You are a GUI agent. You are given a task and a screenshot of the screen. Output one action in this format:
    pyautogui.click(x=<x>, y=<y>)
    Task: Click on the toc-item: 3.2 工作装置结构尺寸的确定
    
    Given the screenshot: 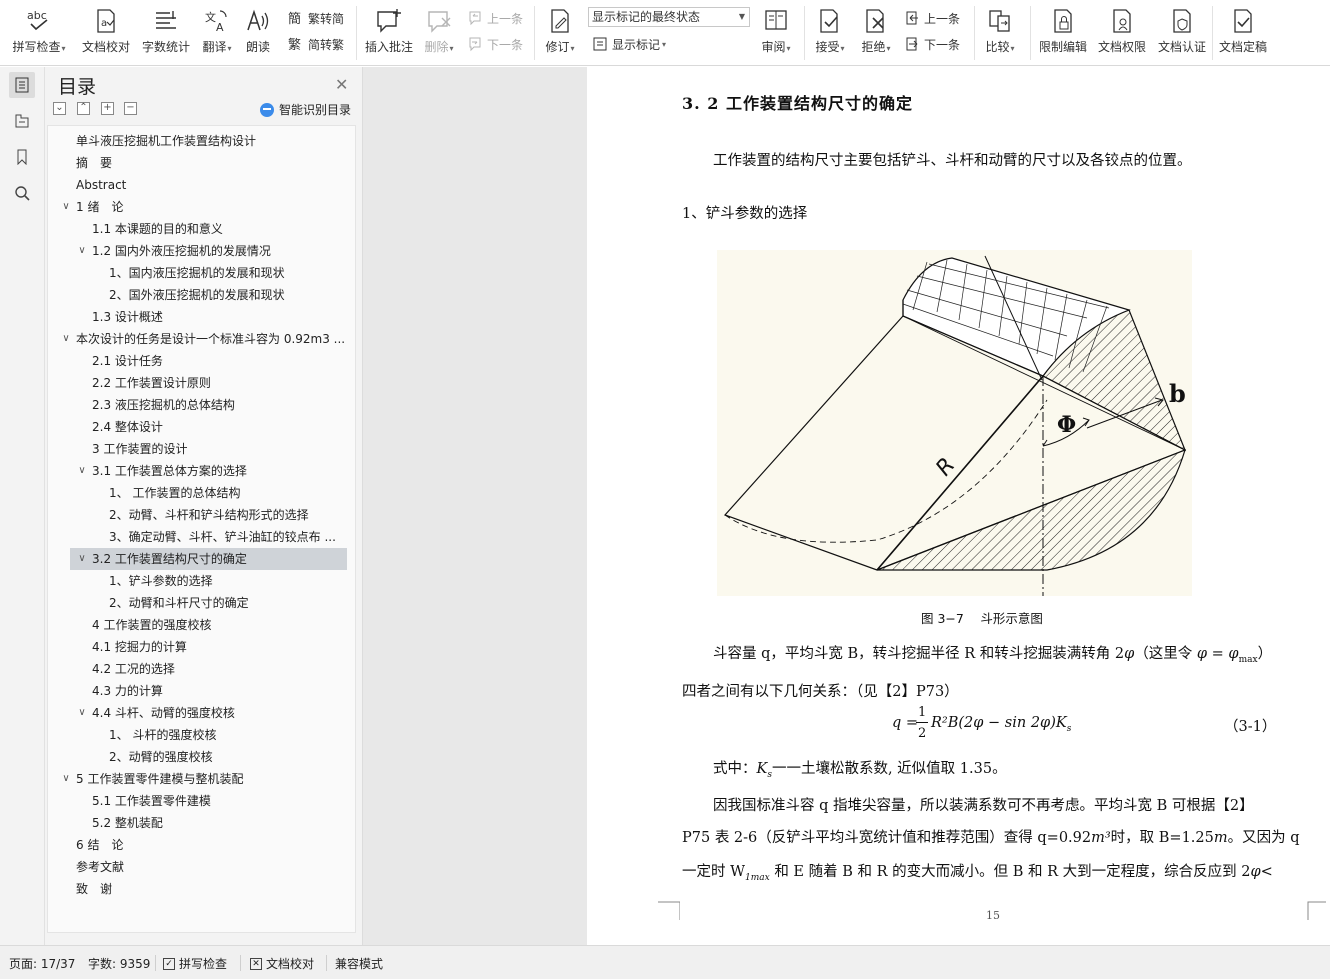 What is the action you would take?
    pyautogui.click(x=208, y=559)
    